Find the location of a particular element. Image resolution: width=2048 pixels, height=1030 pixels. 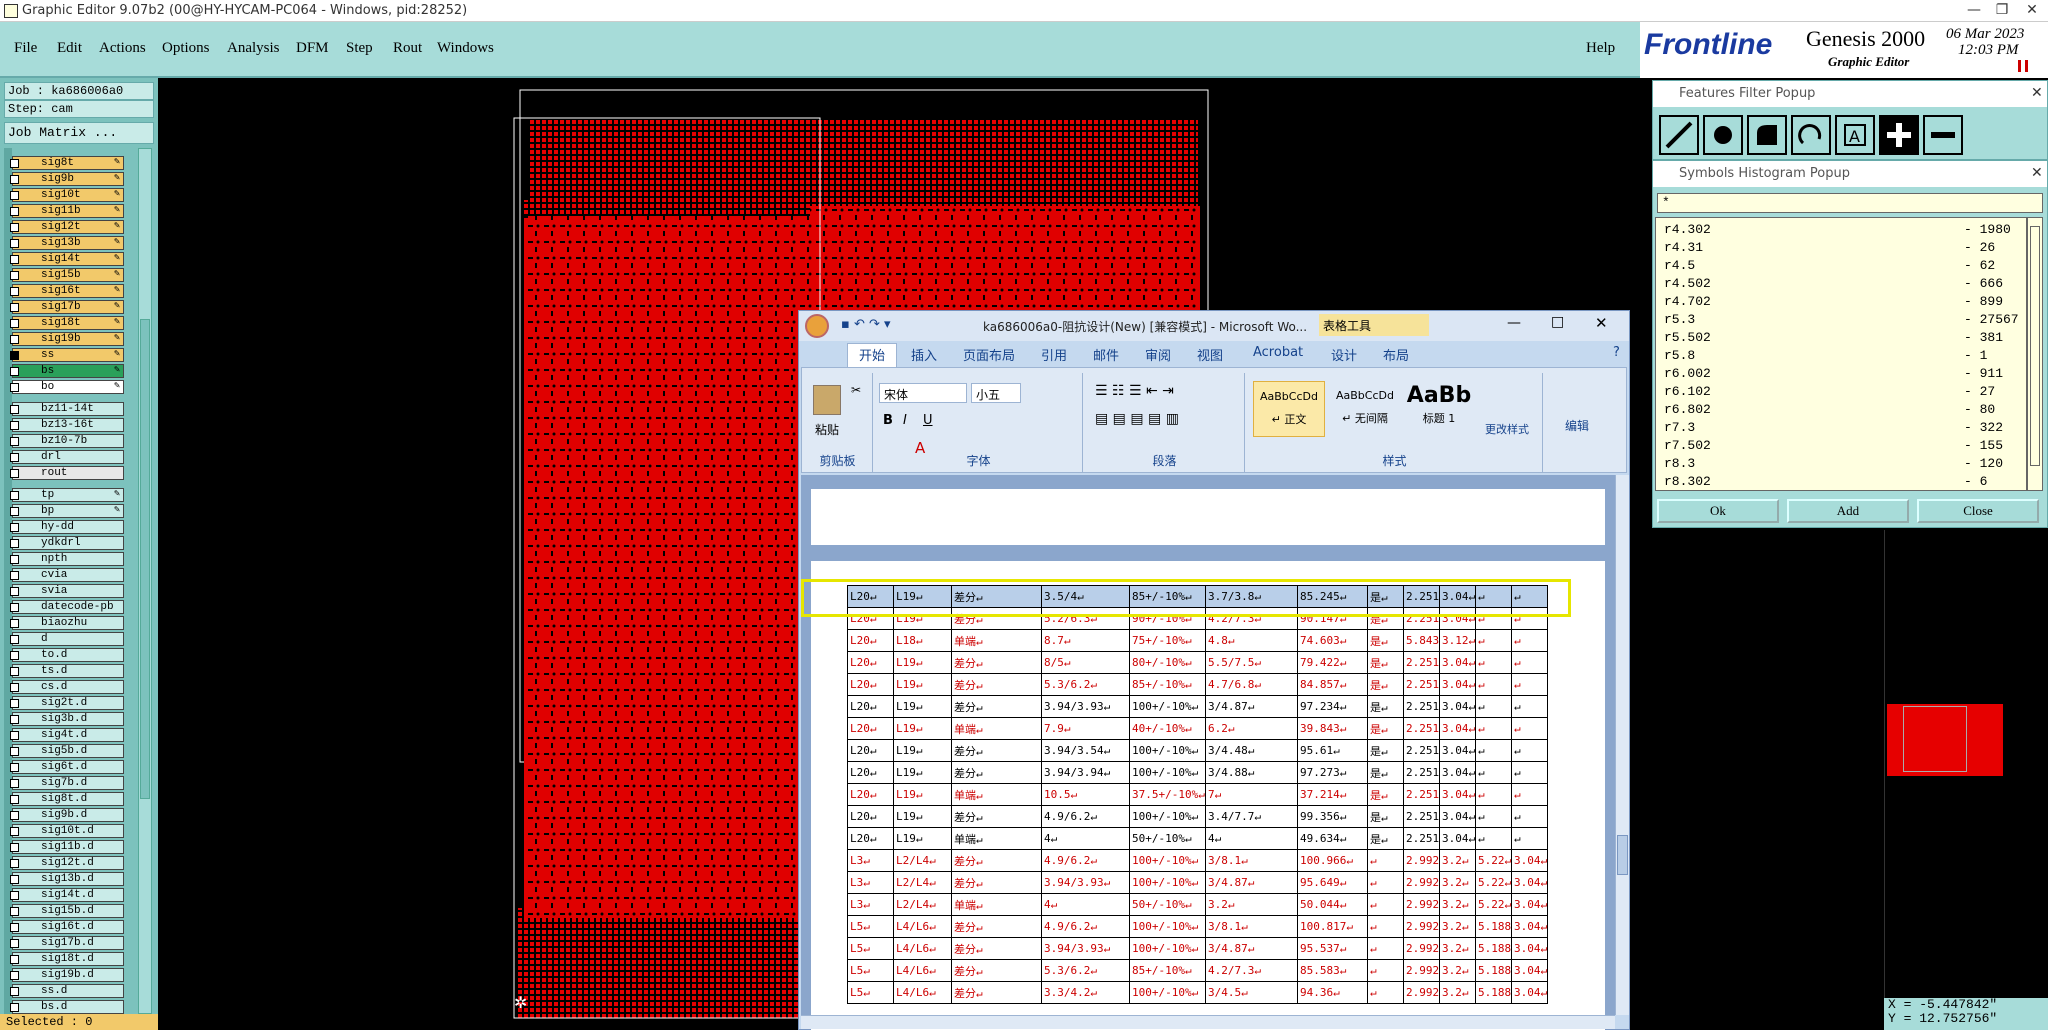

table-cell: 5.5/7.5↵ is located at coordinates (1251, 662).